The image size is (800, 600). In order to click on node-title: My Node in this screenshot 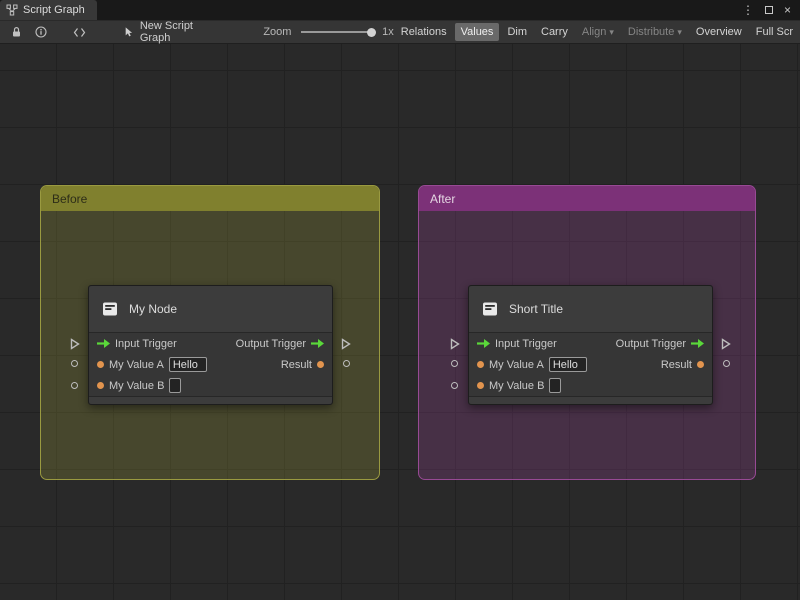, I will do `click(153, 309)`.